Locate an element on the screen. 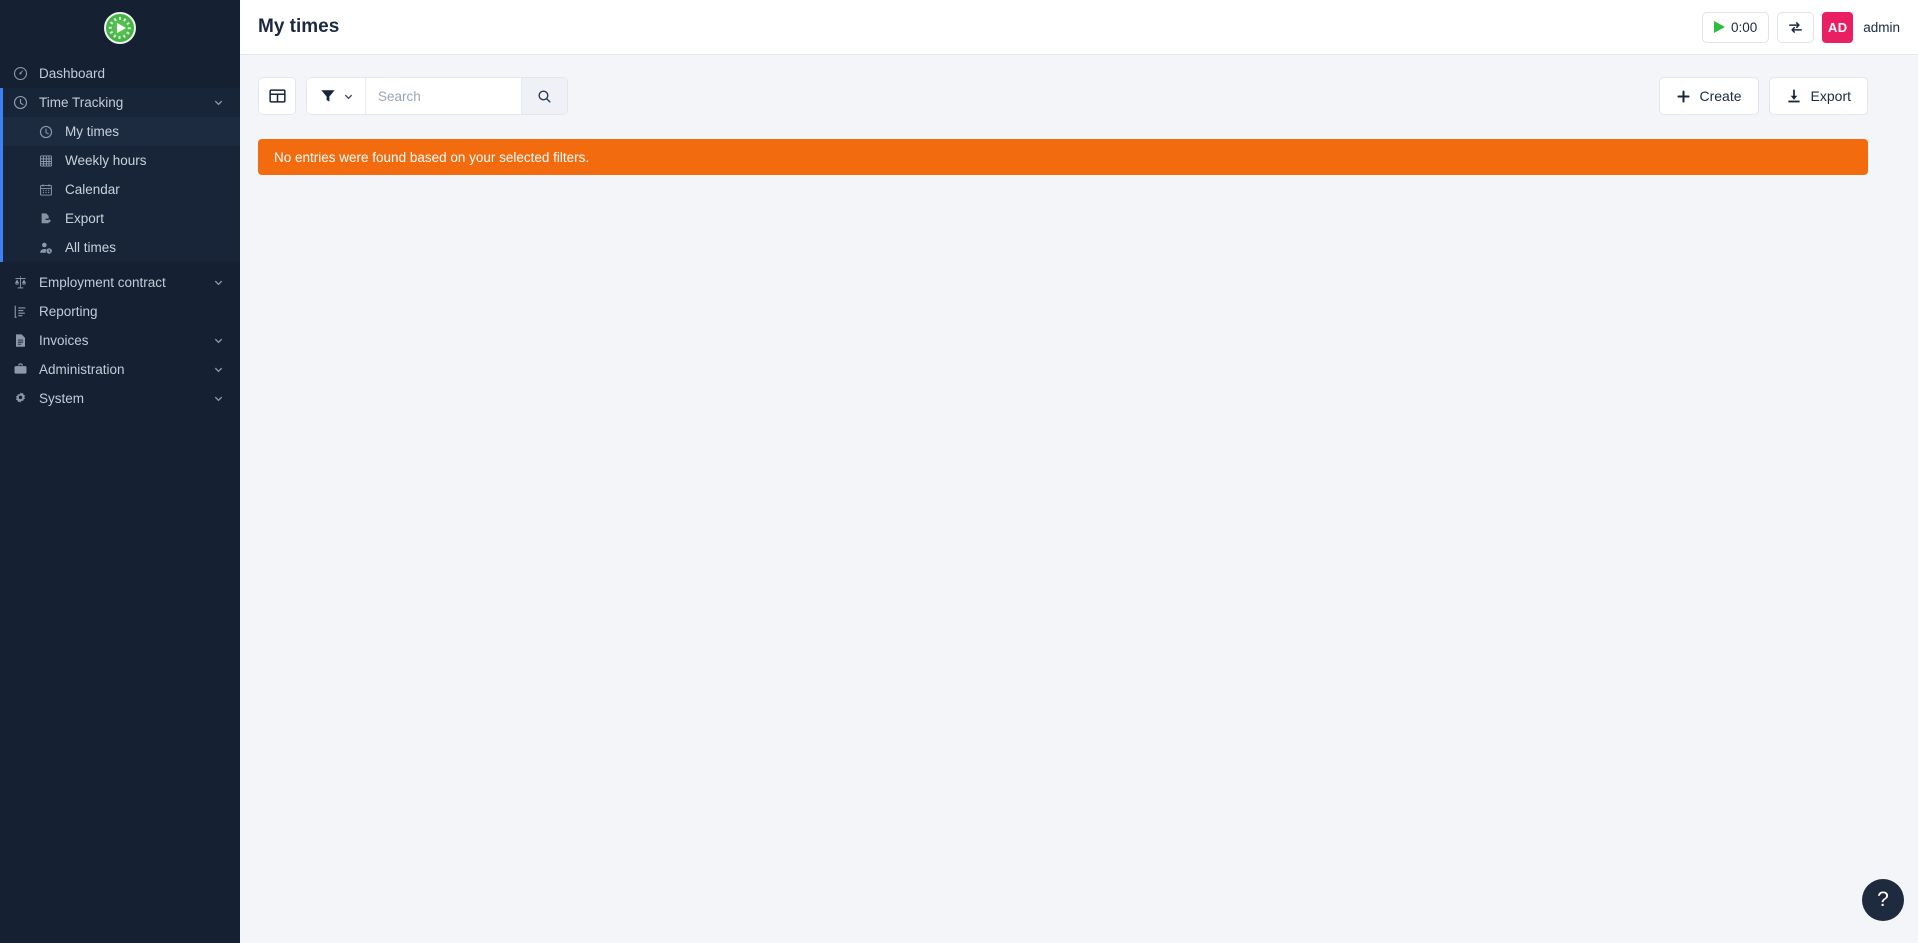 The height and width of the screenshot is (943, 1918). column-chooser-button is located at coordinates (277, 96).